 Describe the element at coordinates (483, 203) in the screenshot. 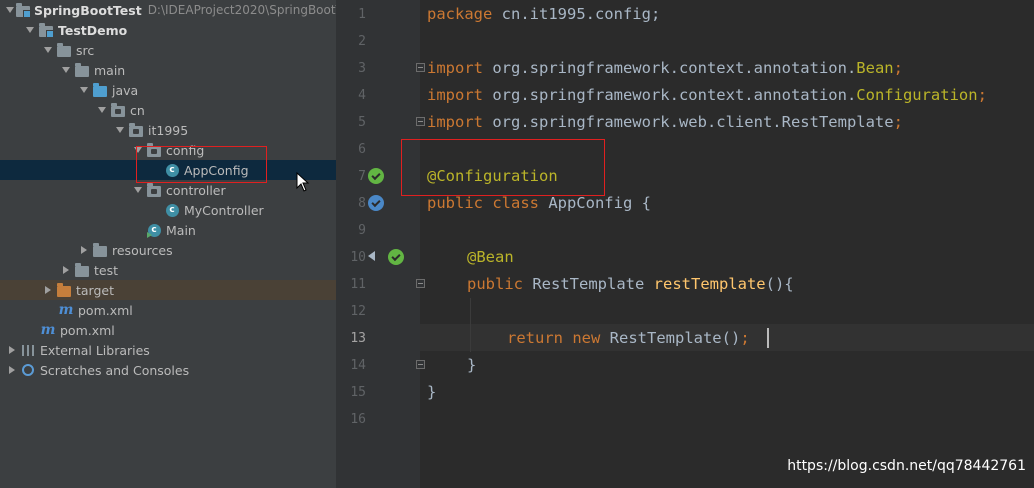

I see `keyword: public class` at that location.